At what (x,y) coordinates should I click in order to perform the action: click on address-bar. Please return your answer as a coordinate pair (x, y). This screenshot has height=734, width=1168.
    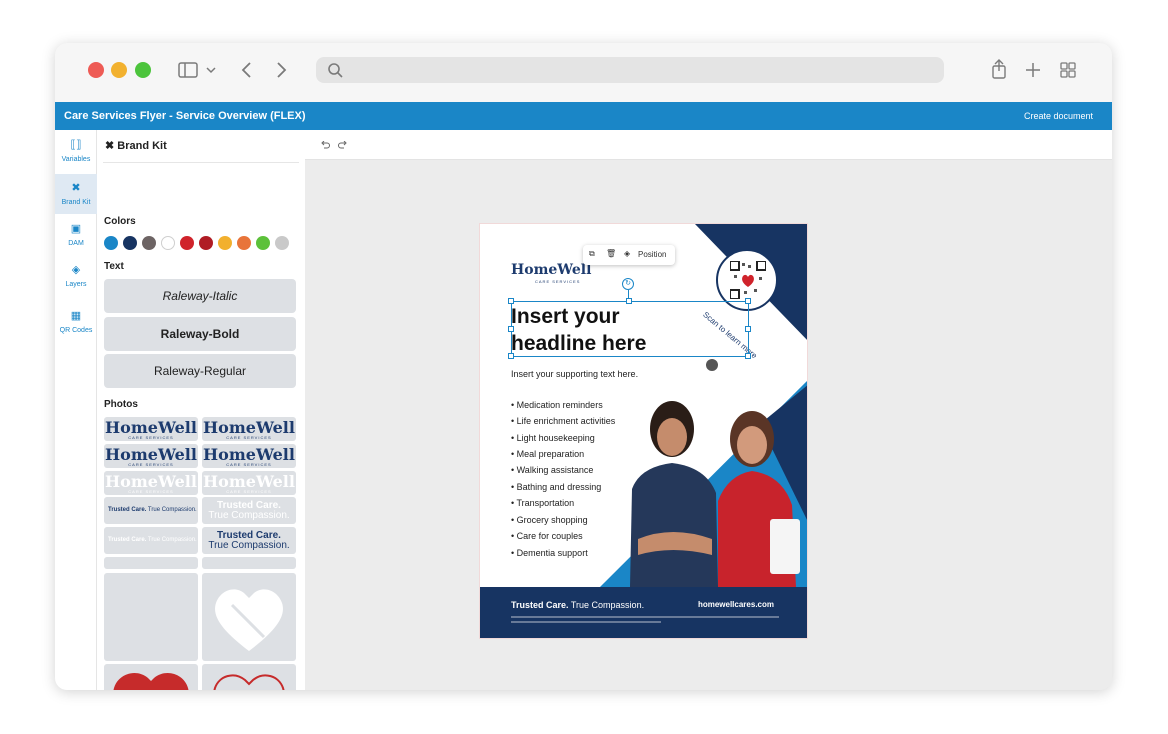
    Looking at the image, I should click on (630, 70).